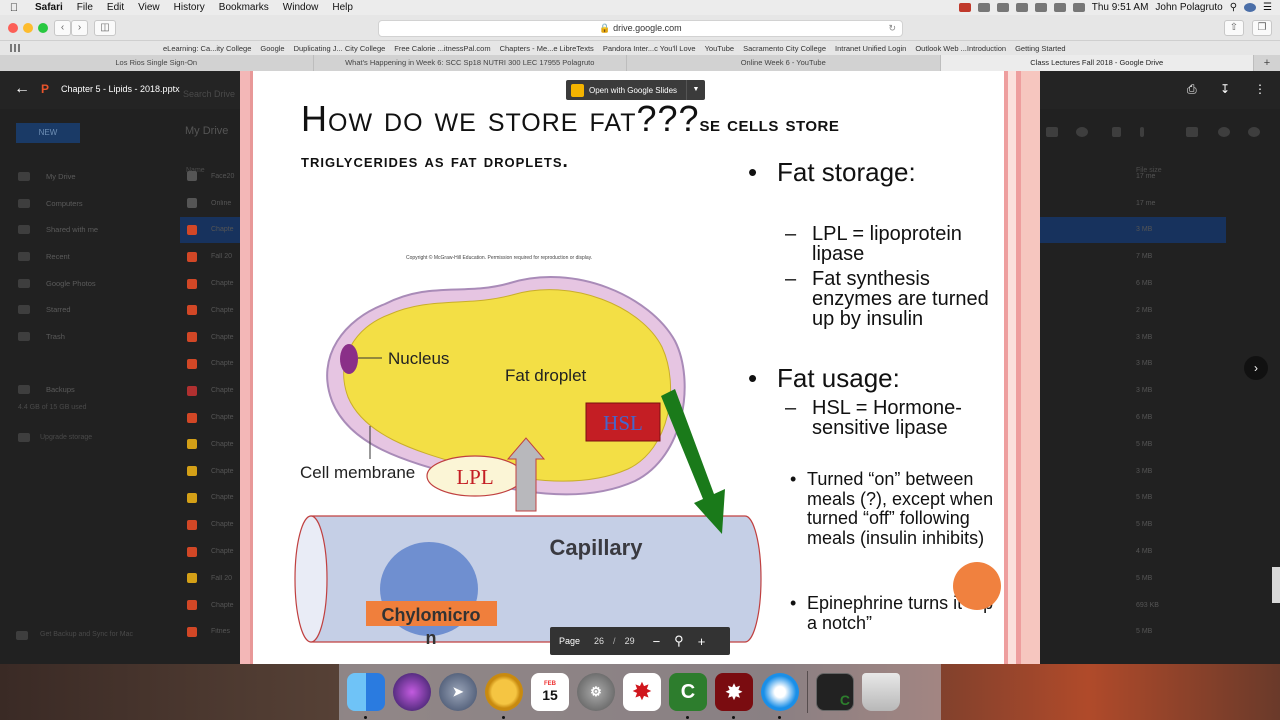 Image resolution: width=1280 pixels, height=720 pixels. What do you see at coordinates (695, 90) in the screenshot?
I see `chevron-down-icon: ▼` at bounding box center [695, 90].